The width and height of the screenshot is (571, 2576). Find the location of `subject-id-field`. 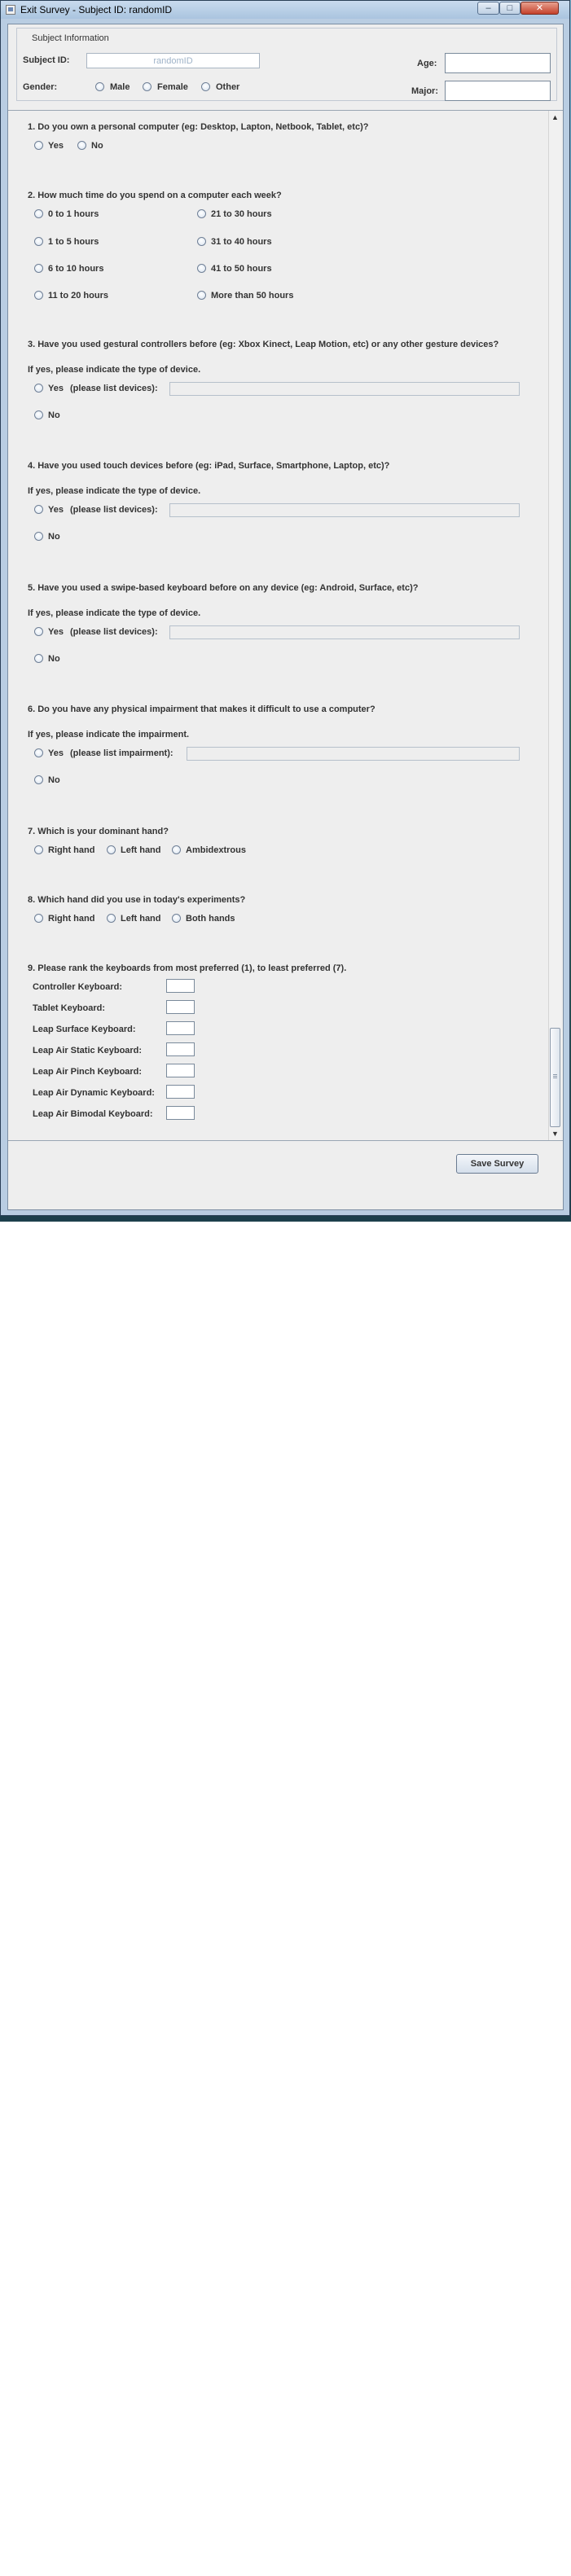

subject-id-field is located at coordinates (173, 60).